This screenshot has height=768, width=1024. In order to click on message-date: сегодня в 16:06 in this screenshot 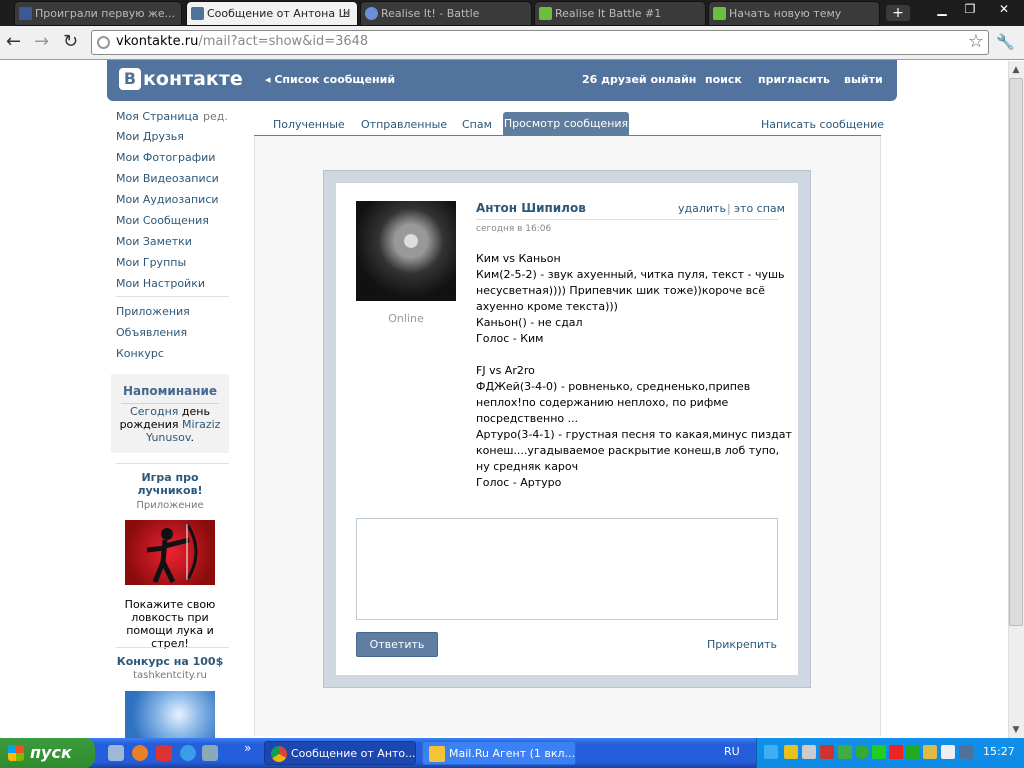, I will do `click(514, 229)`.